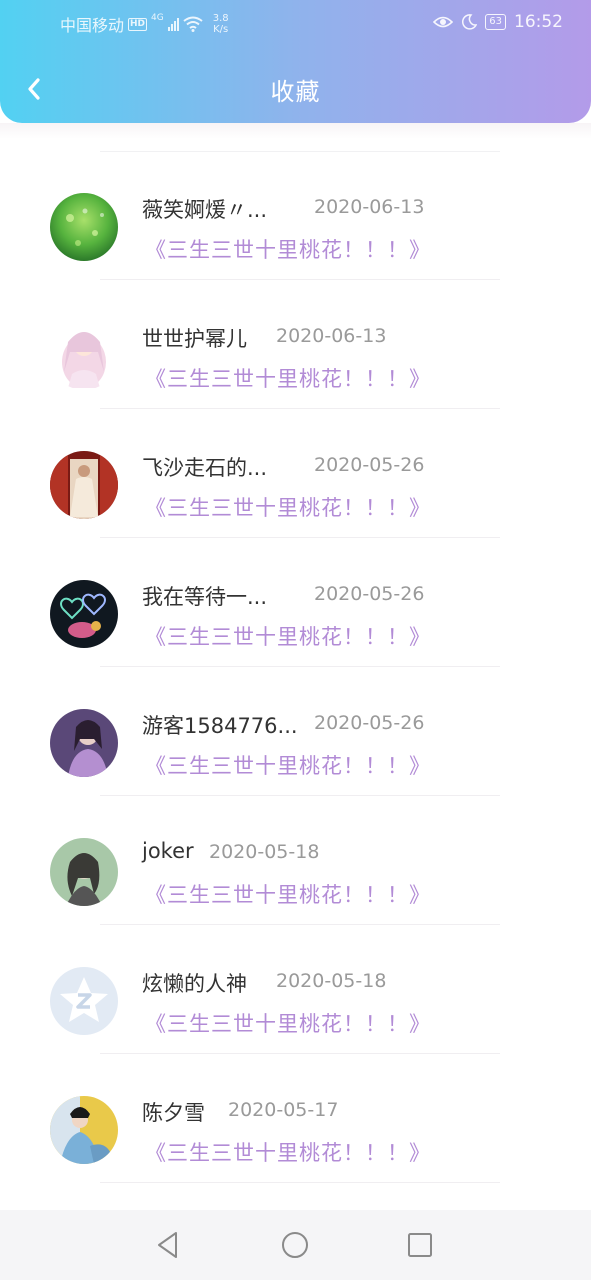 Image resolution: width=591 pixels, height=1280 pixels. I want to click on hd-badge: HD, so click(138, 24).